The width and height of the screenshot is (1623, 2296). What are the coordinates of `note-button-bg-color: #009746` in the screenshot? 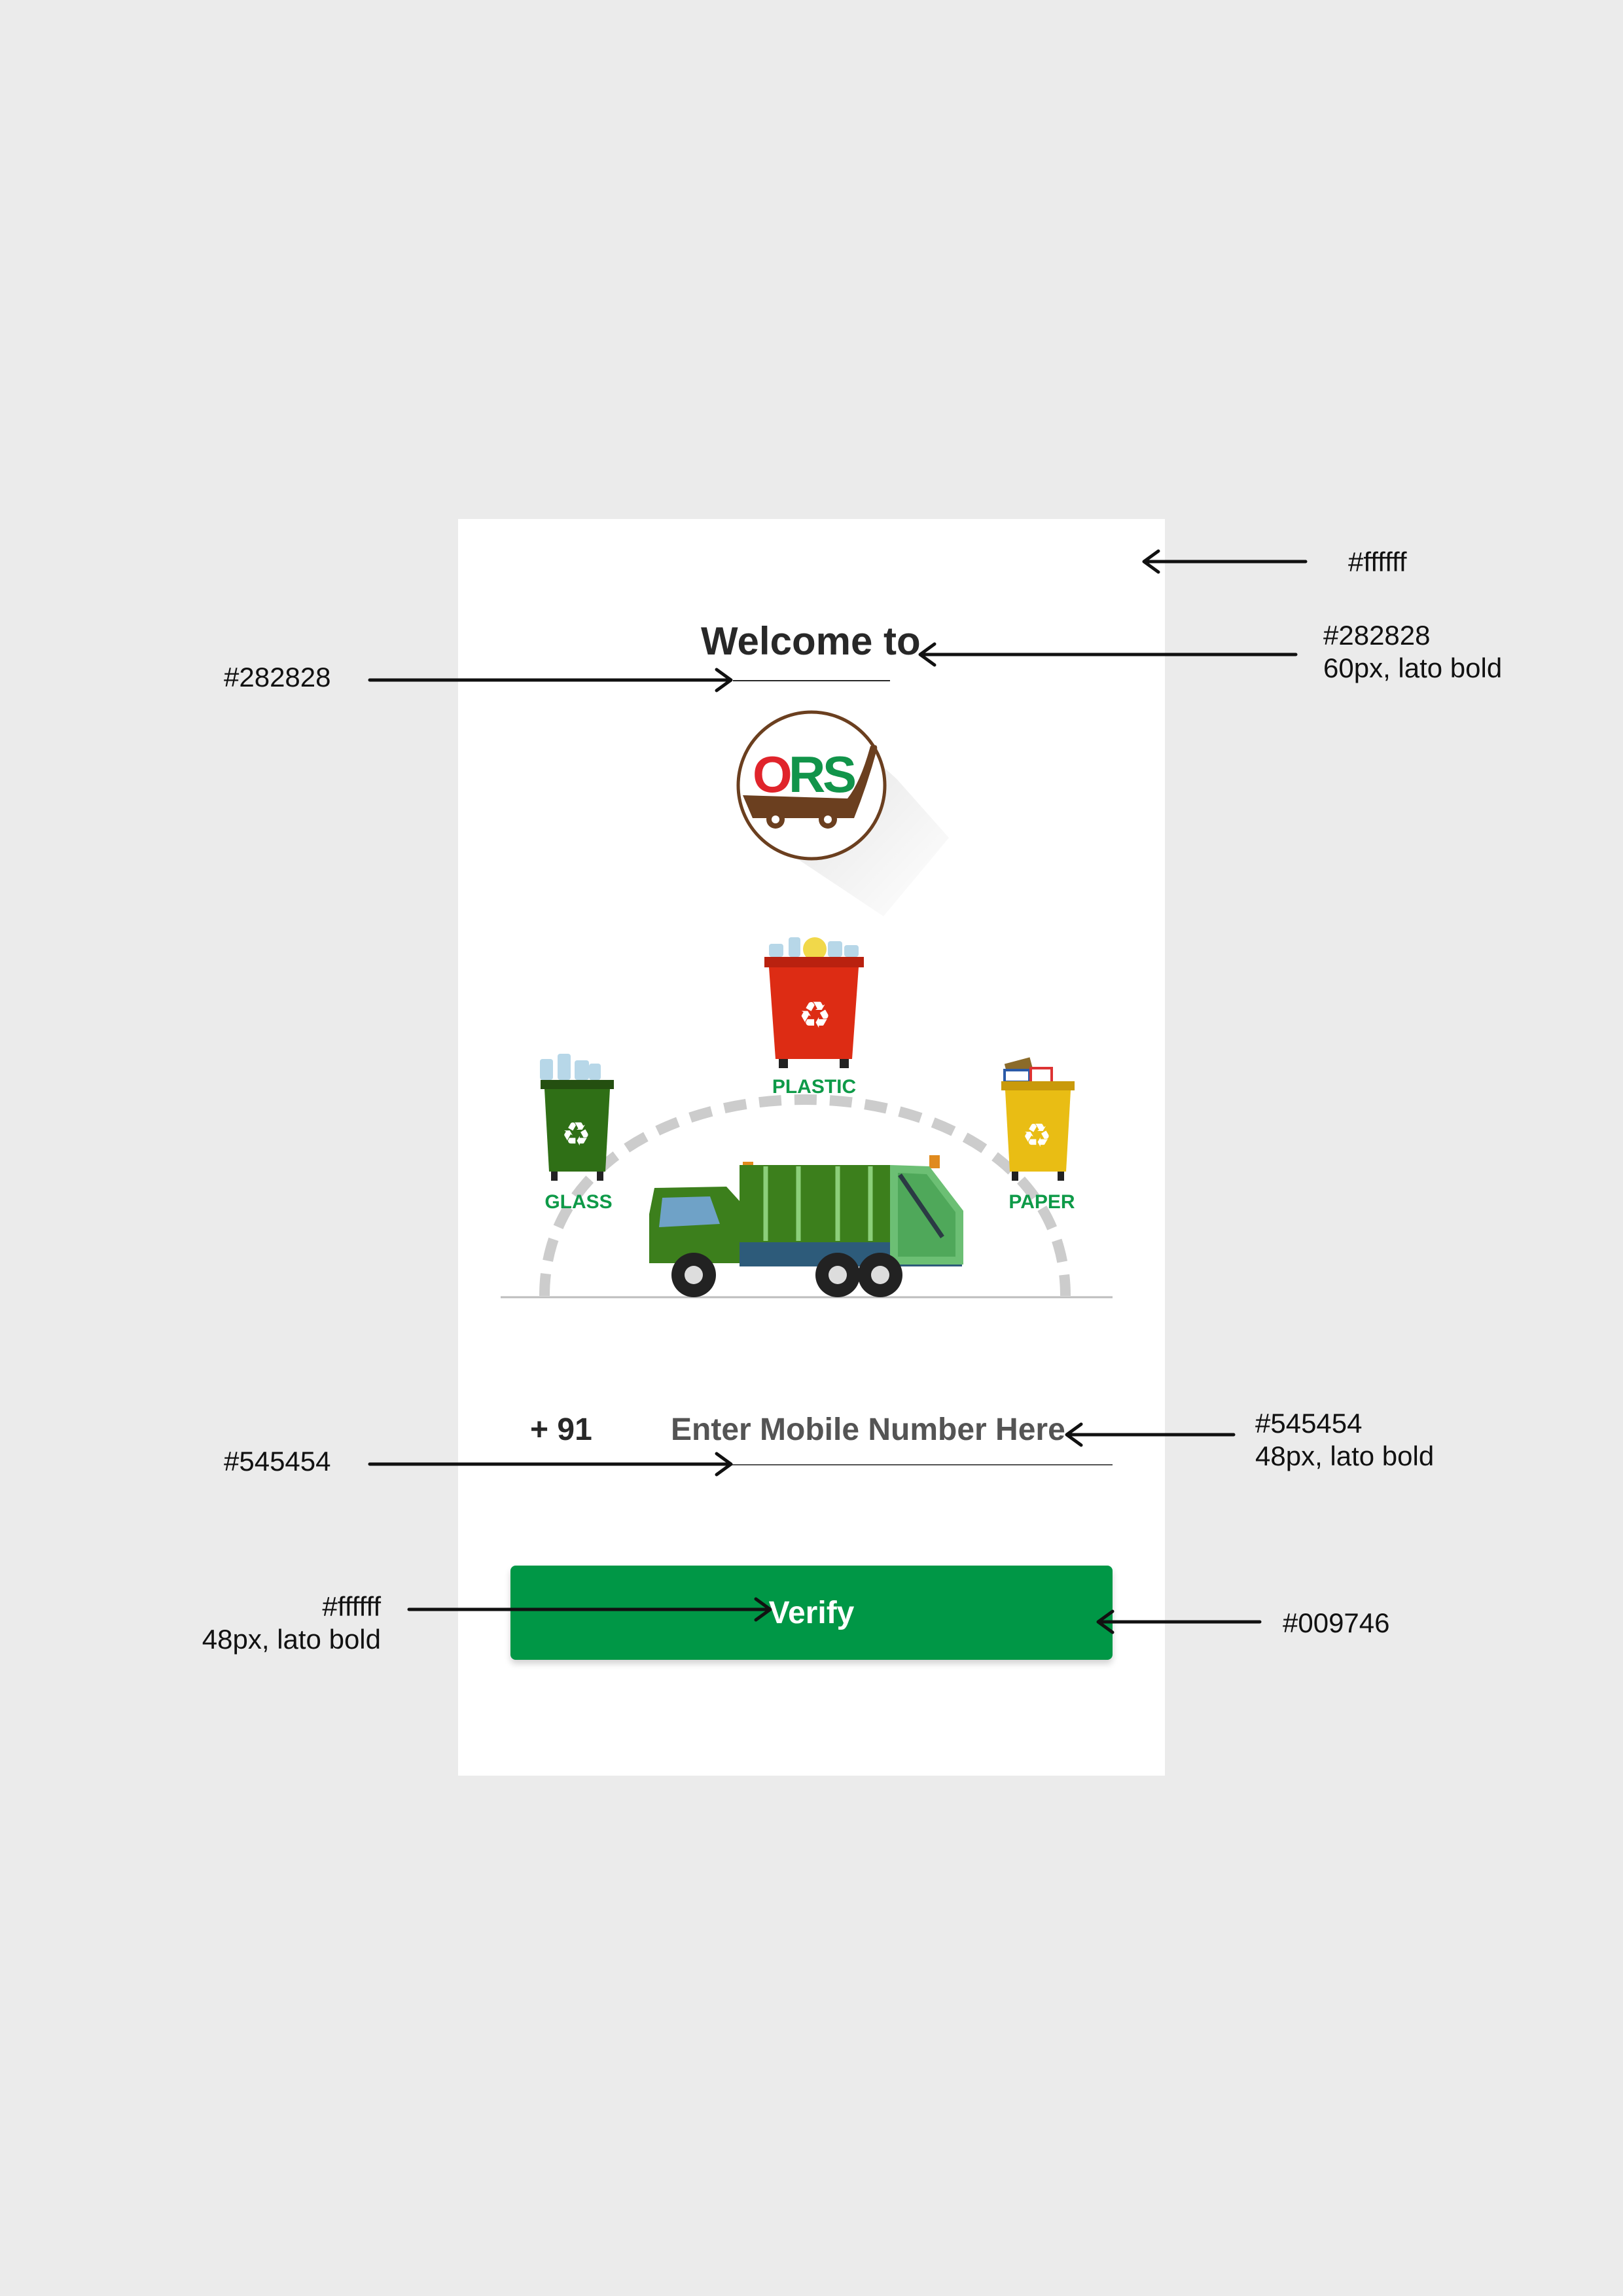 It's located at (1336, 1622).